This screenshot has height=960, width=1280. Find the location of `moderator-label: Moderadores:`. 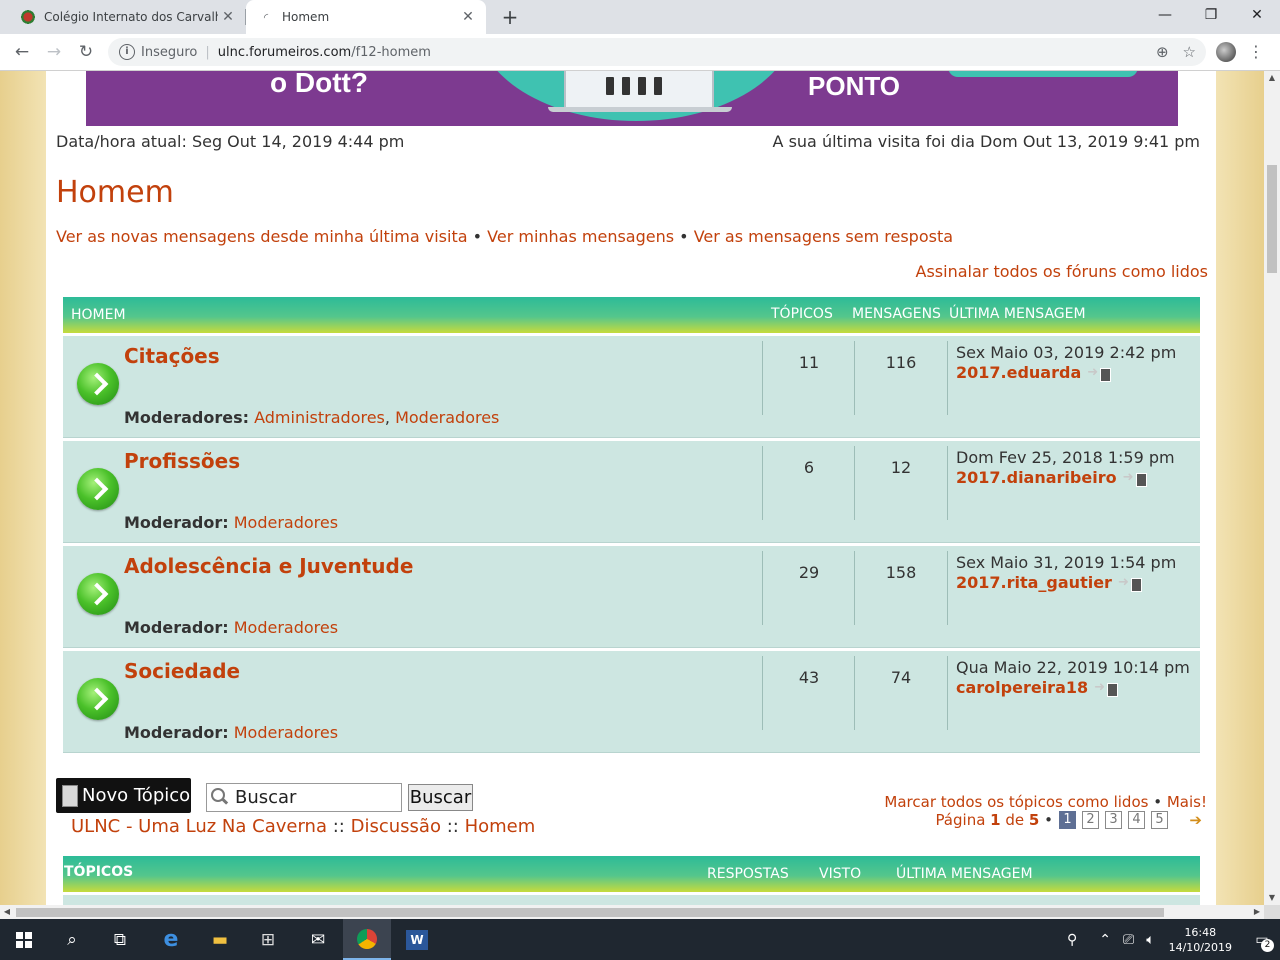

moderator-label: Moderadores: is located at coordinates (187, 417).